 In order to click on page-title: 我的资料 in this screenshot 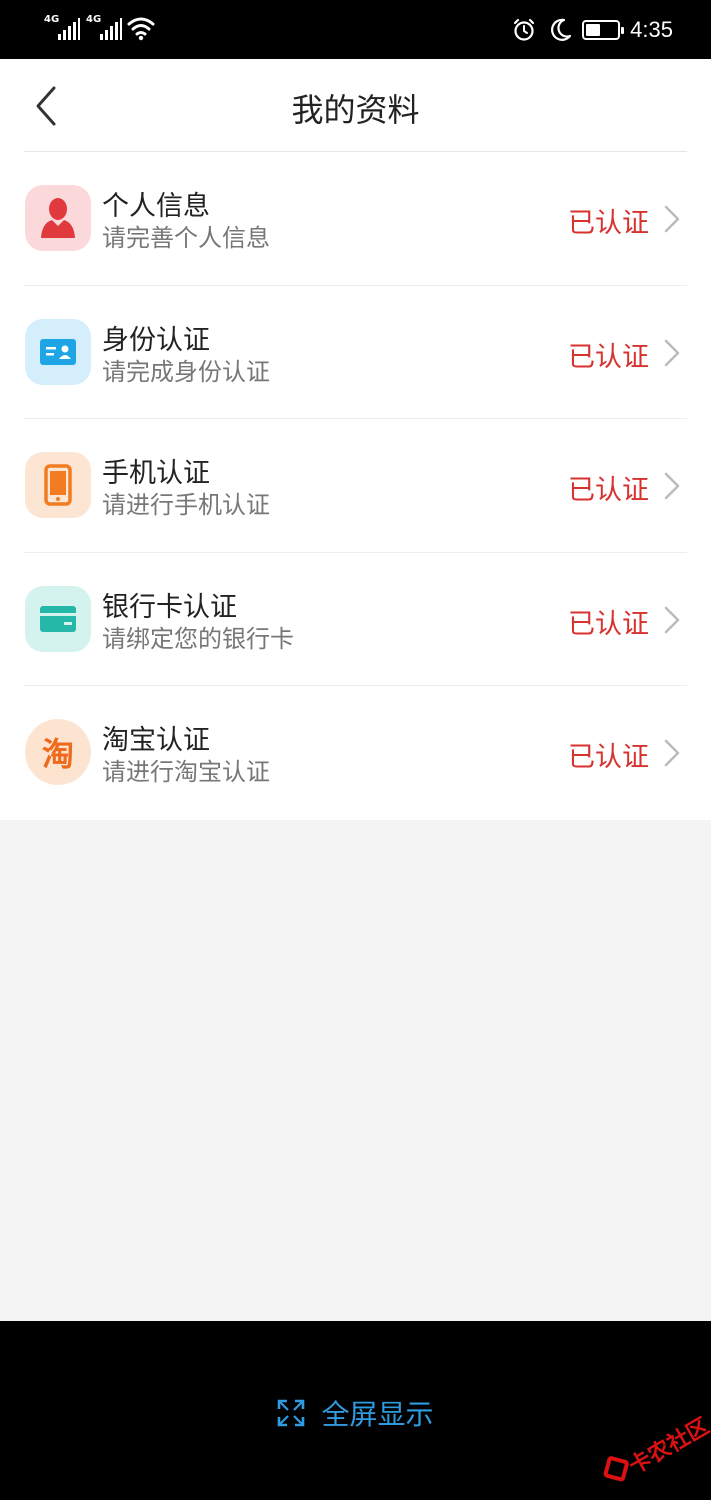, I will do `click(355, 110)`.